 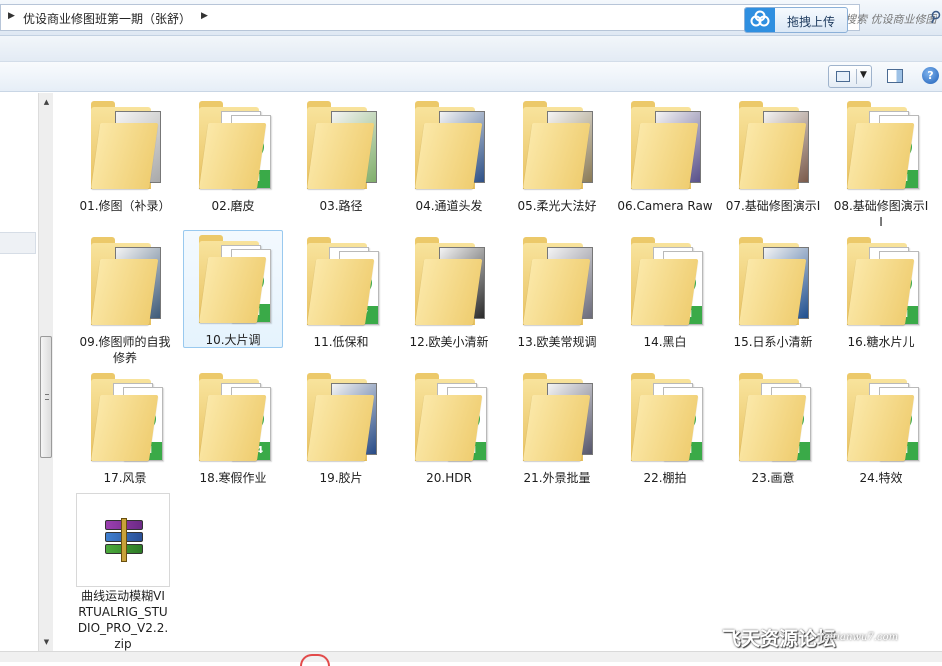 What do you see at coordinates (46, 642) in the screenshot?
I see `scroll-down-icon: ▼` at bounding box center [46, 642].